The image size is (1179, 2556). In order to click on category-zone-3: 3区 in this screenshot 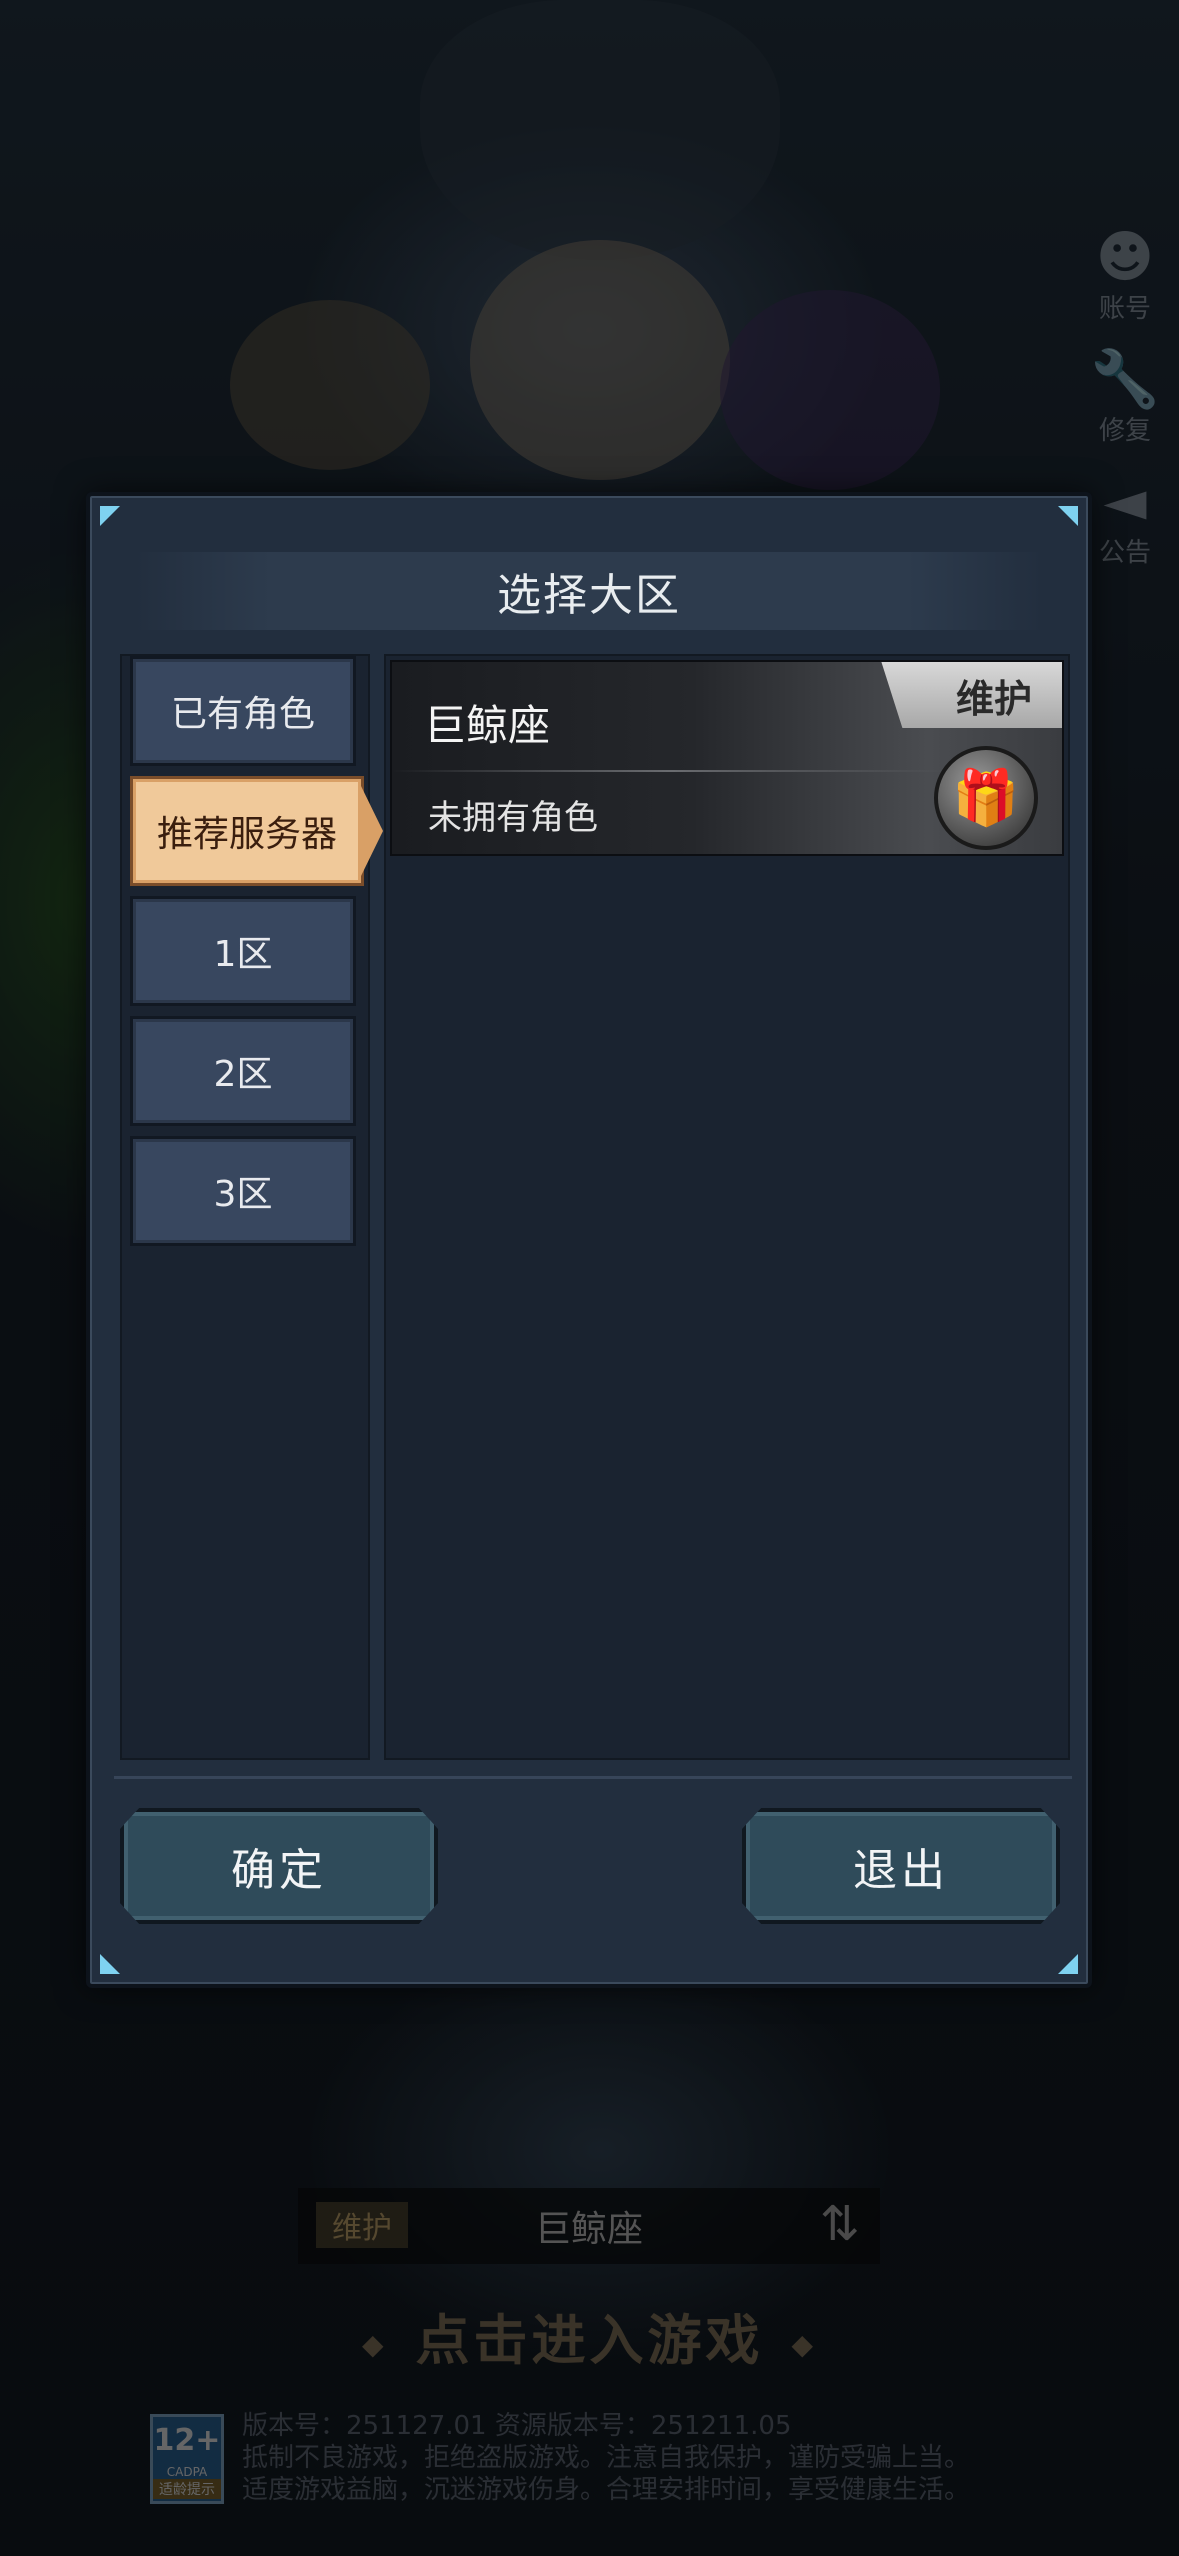, I will do `click(243, 1191)`.